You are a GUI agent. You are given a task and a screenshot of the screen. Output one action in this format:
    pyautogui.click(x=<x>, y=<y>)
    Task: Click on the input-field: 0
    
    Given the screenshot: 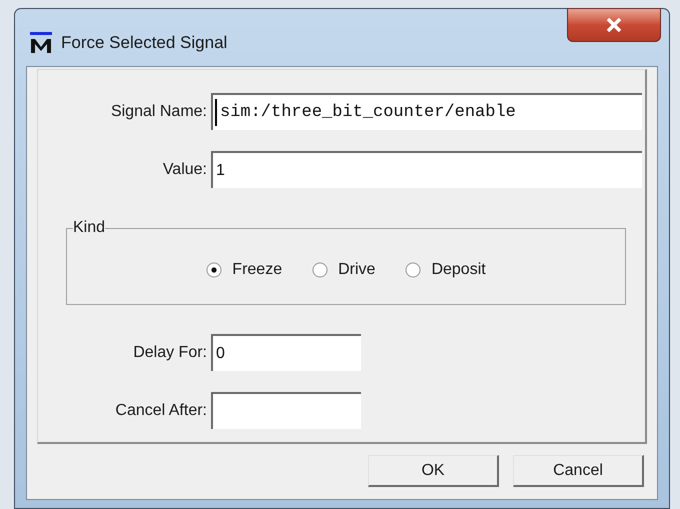 What is the action you would take?
    pyautogui.click(x=286, y=352)
    